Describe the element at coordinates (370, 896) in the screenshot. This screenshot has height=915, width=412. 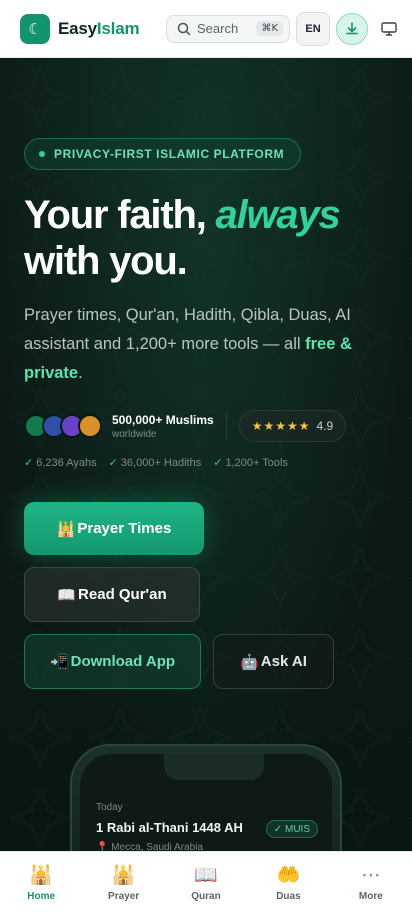
I see `nav-more-label: More` at that location.